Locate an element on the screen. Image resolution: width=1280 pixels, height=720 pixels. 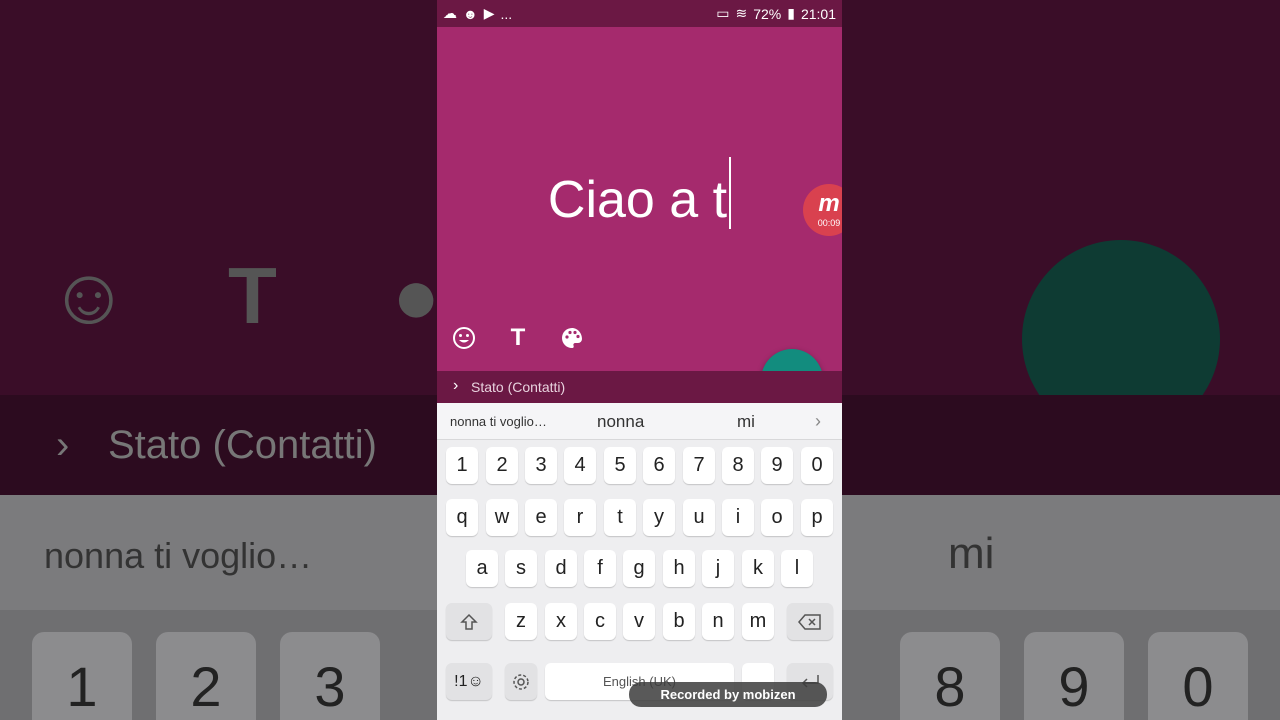
key-k: k is located at coordinates (758, 568).